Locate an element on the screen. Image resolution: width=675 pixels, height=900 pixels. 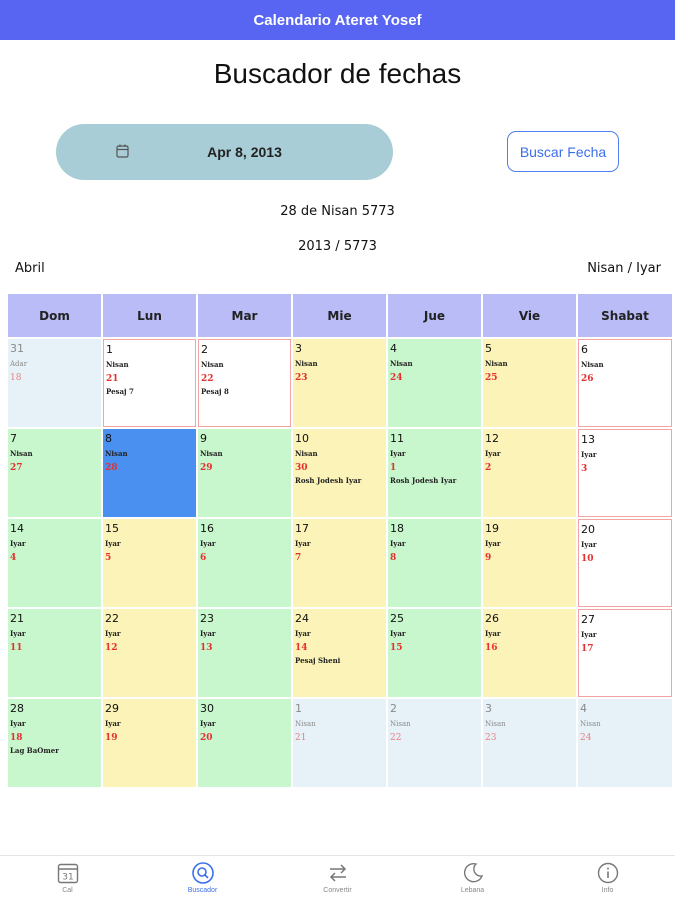
hebrew-day: 17 is located at coordinates (587, 649).